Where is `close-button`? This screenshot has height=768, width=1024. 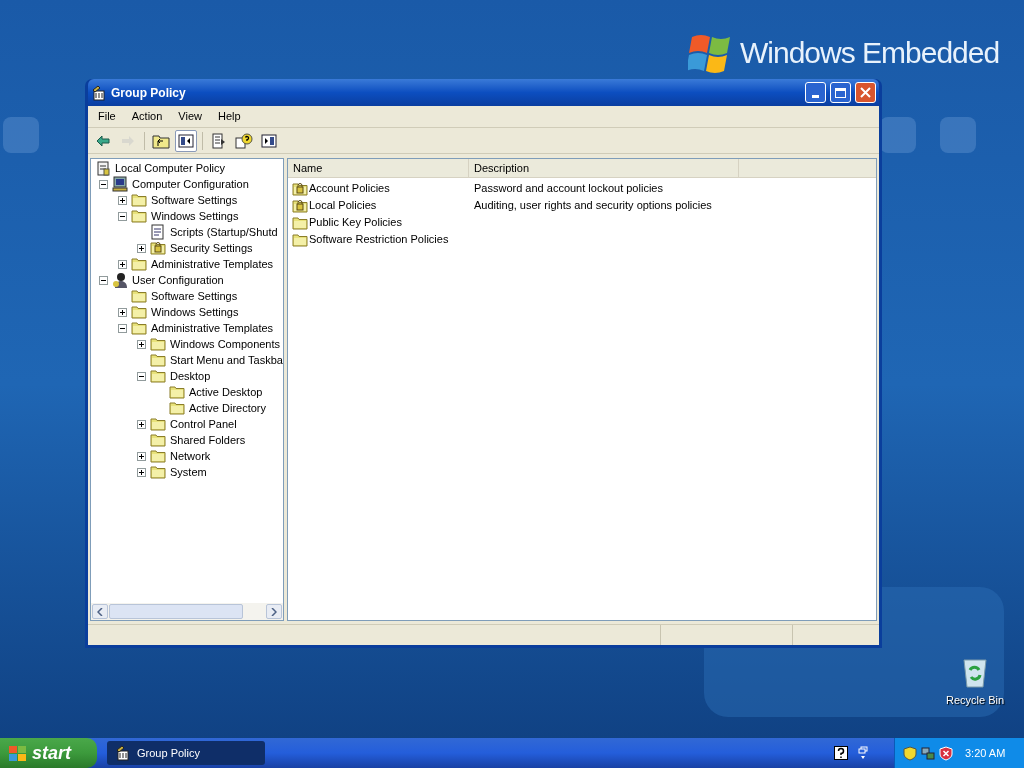
close-button is located at coordinates (865, 92).